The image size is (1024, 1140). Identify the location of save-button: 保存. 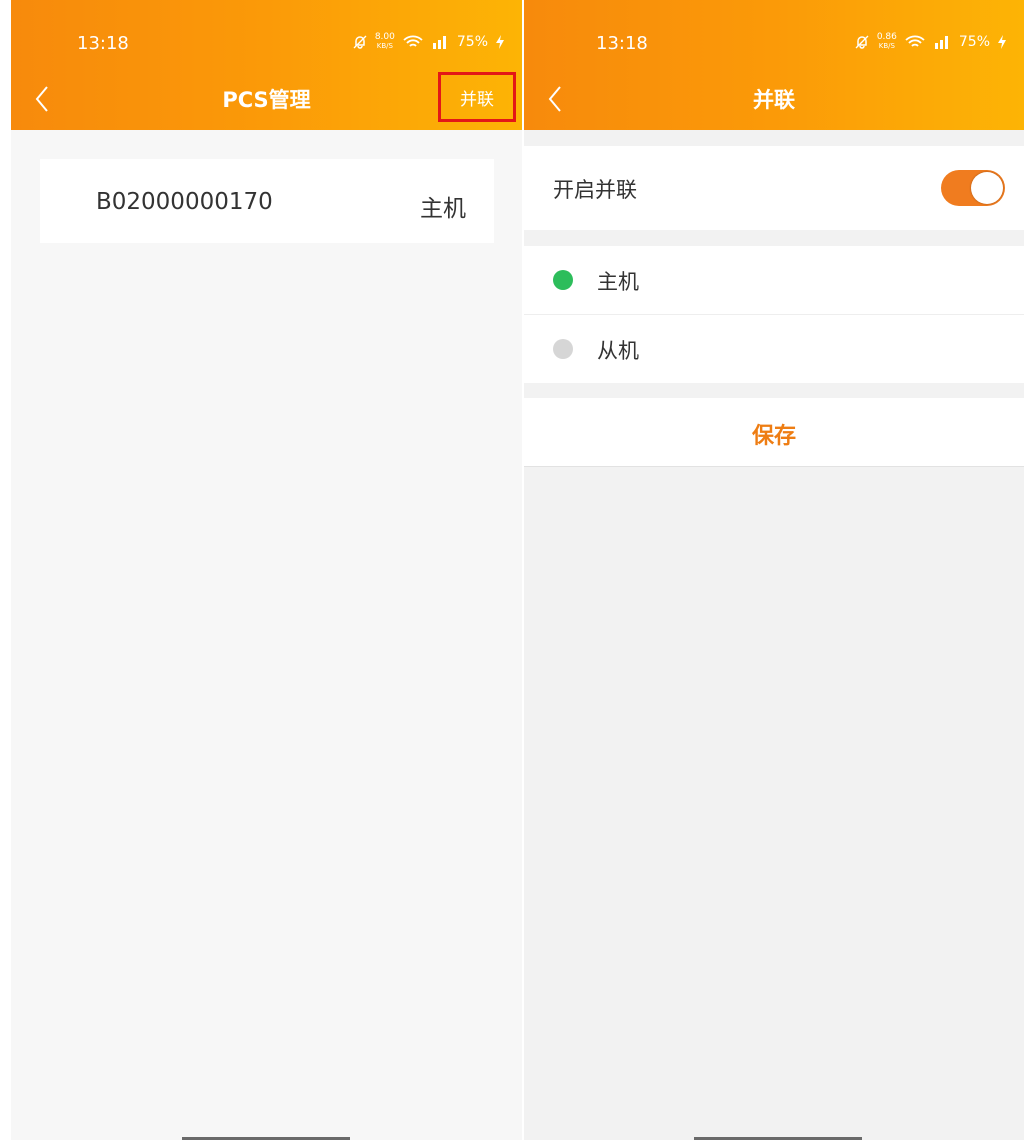
(774, 432).